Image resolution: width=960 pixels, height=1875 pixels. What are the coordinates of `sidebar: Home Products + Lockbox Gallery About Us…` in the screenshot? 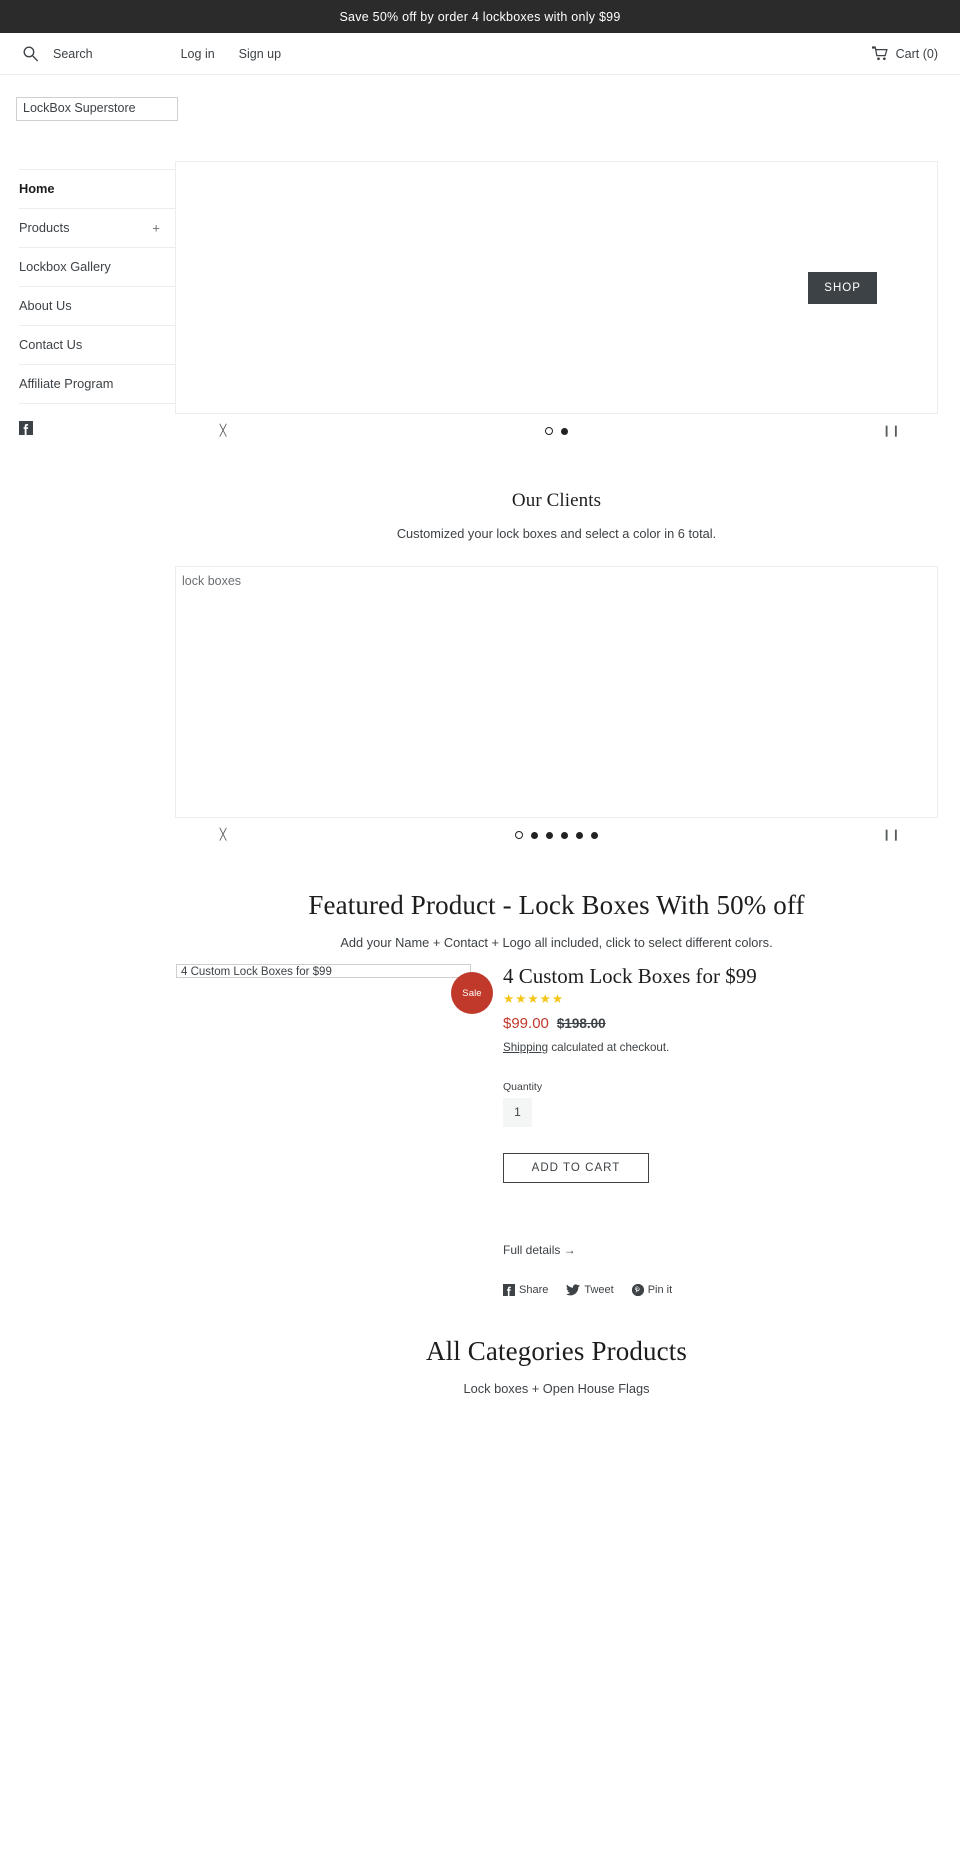 It's located at (87, 280).